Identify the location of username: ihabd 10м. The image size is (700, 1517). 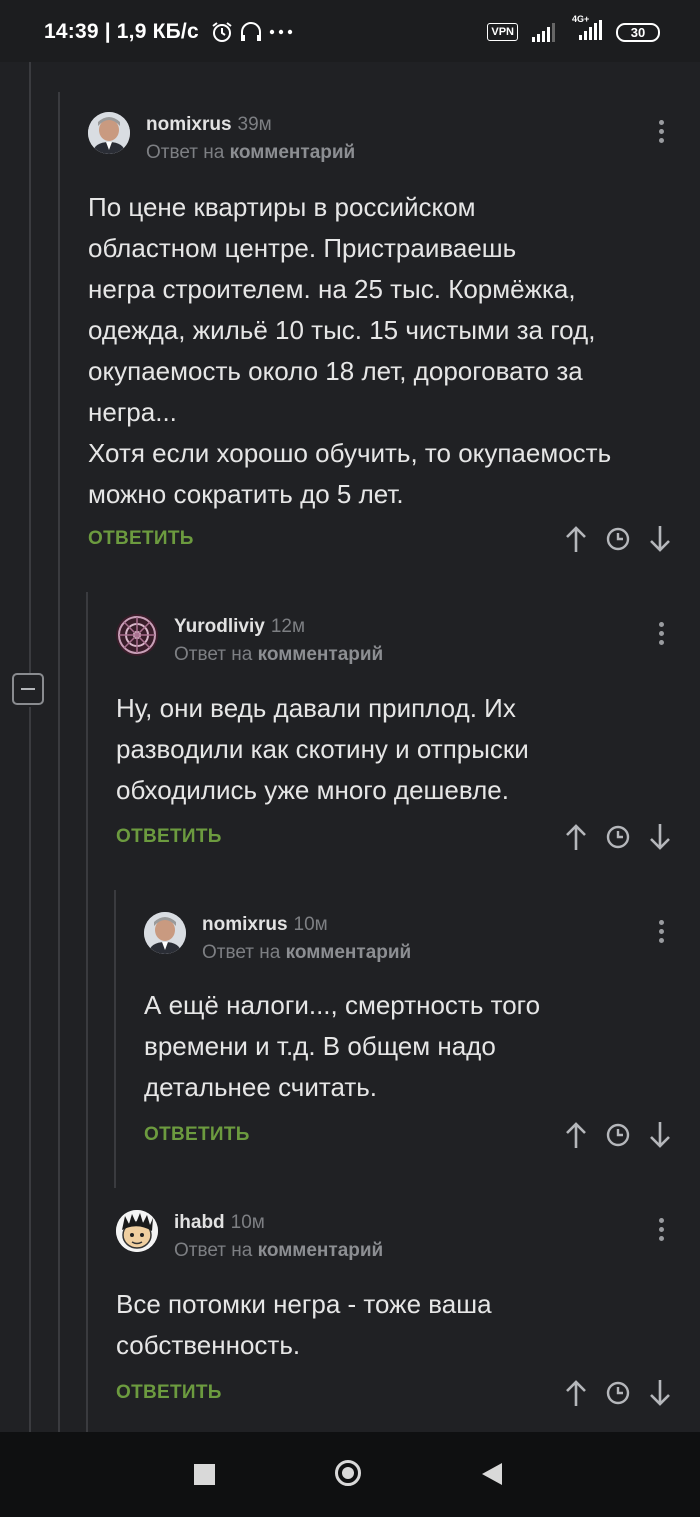
(219, 1223).